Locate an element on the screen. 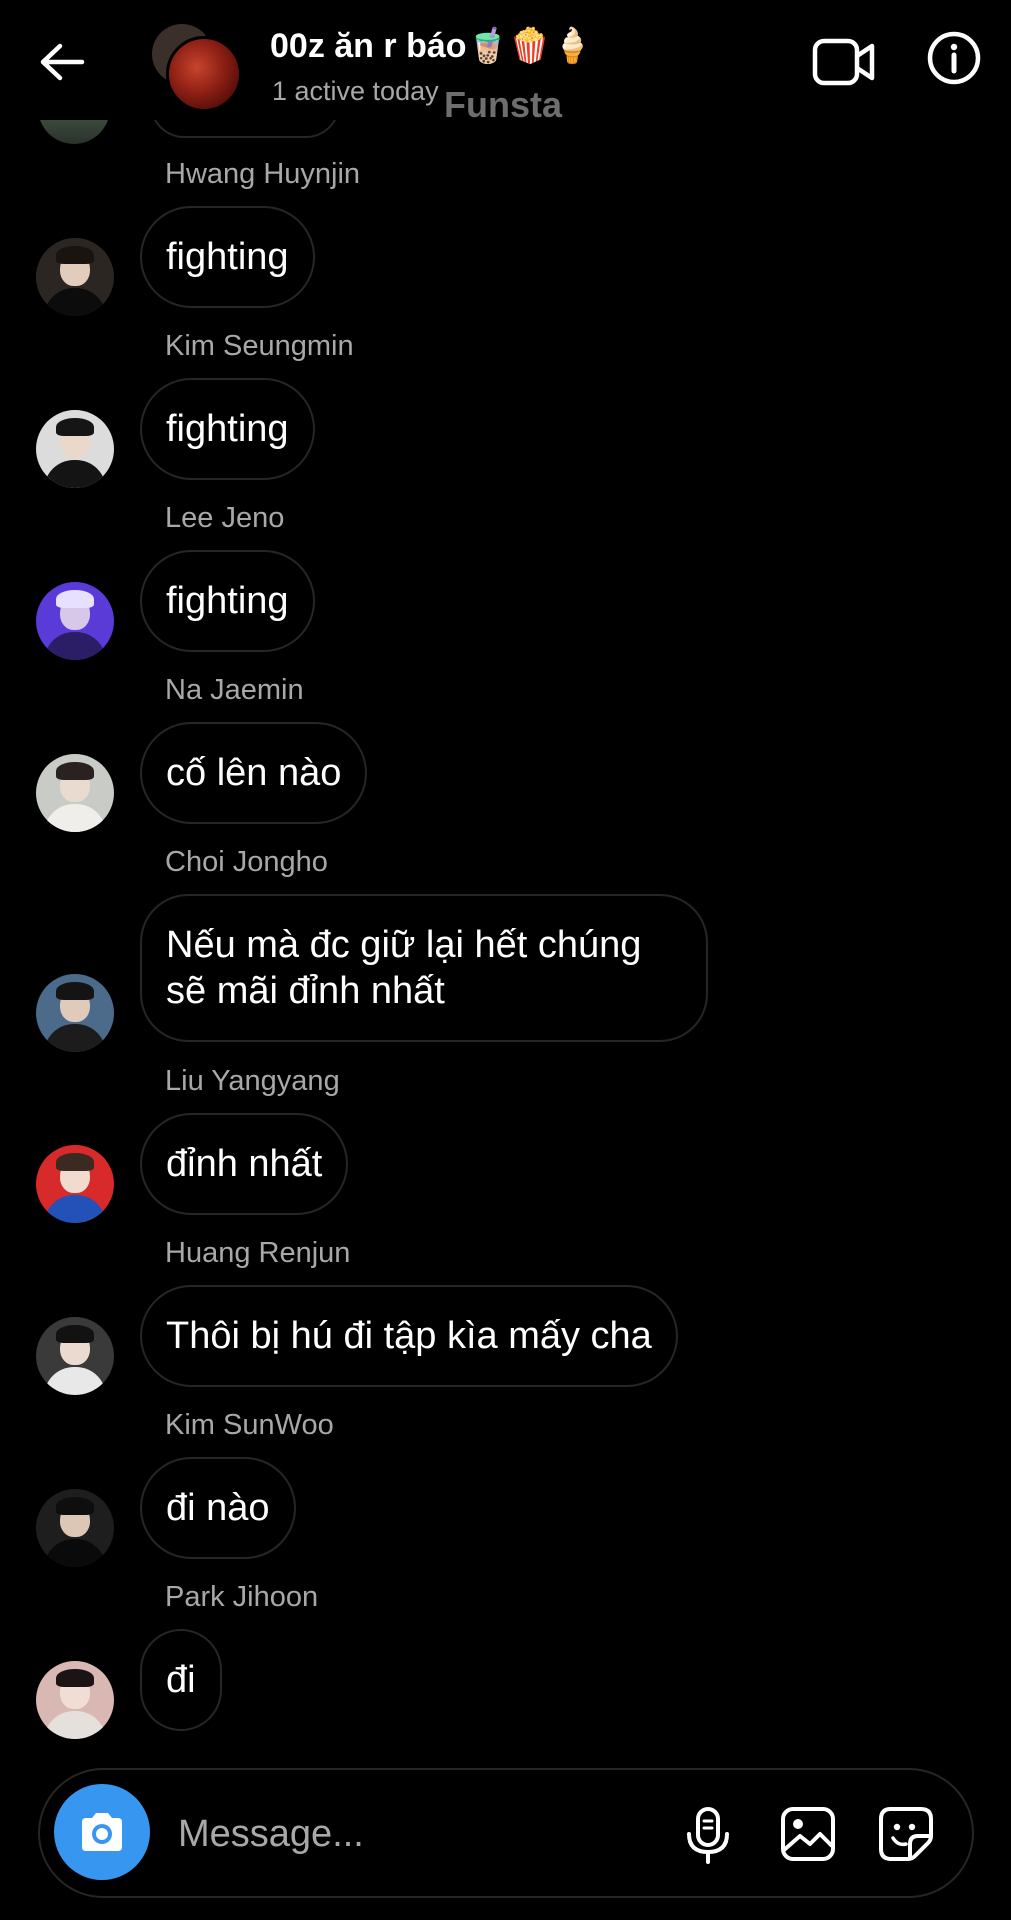  chat-header: 00z ăn r báo🧋🍿🍦 1 active today Funsta is located at coordinates (505, 62).